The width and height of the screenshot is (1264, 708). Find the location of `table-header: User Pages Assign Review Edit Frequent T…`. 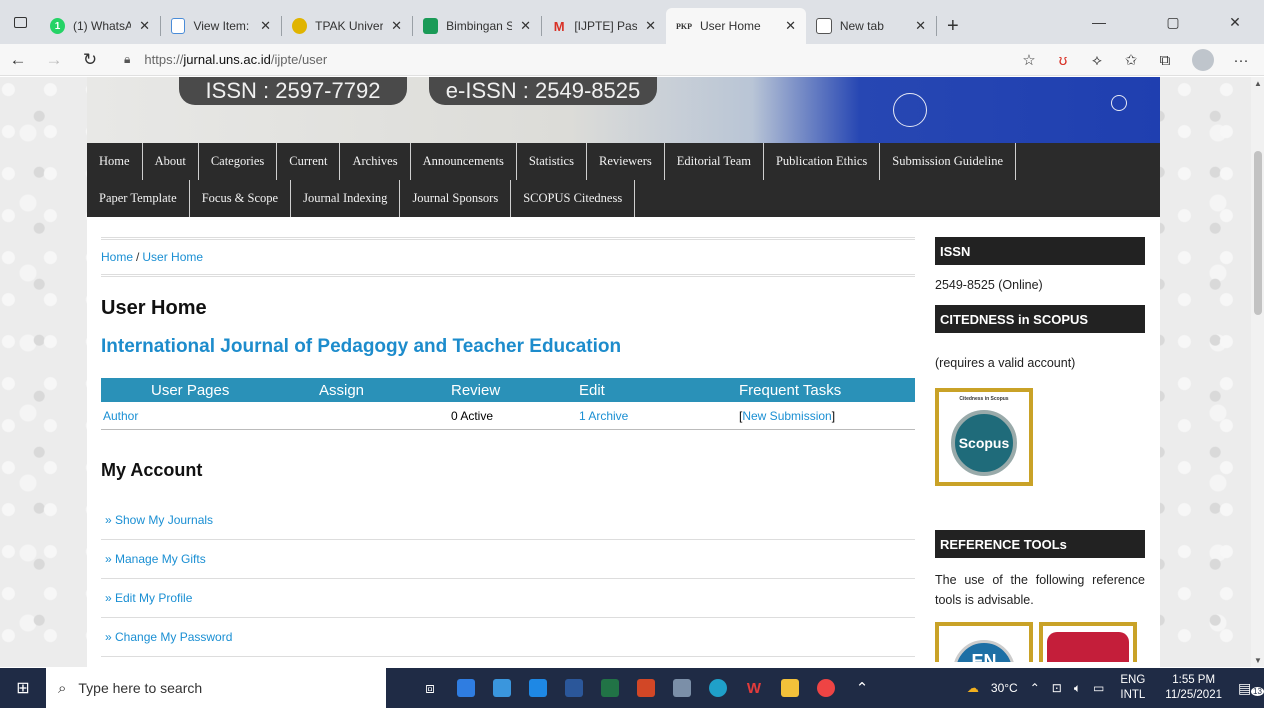

table-header: User Pages Assign Review Edit Frequent T… is located at coordinates (508, 390).